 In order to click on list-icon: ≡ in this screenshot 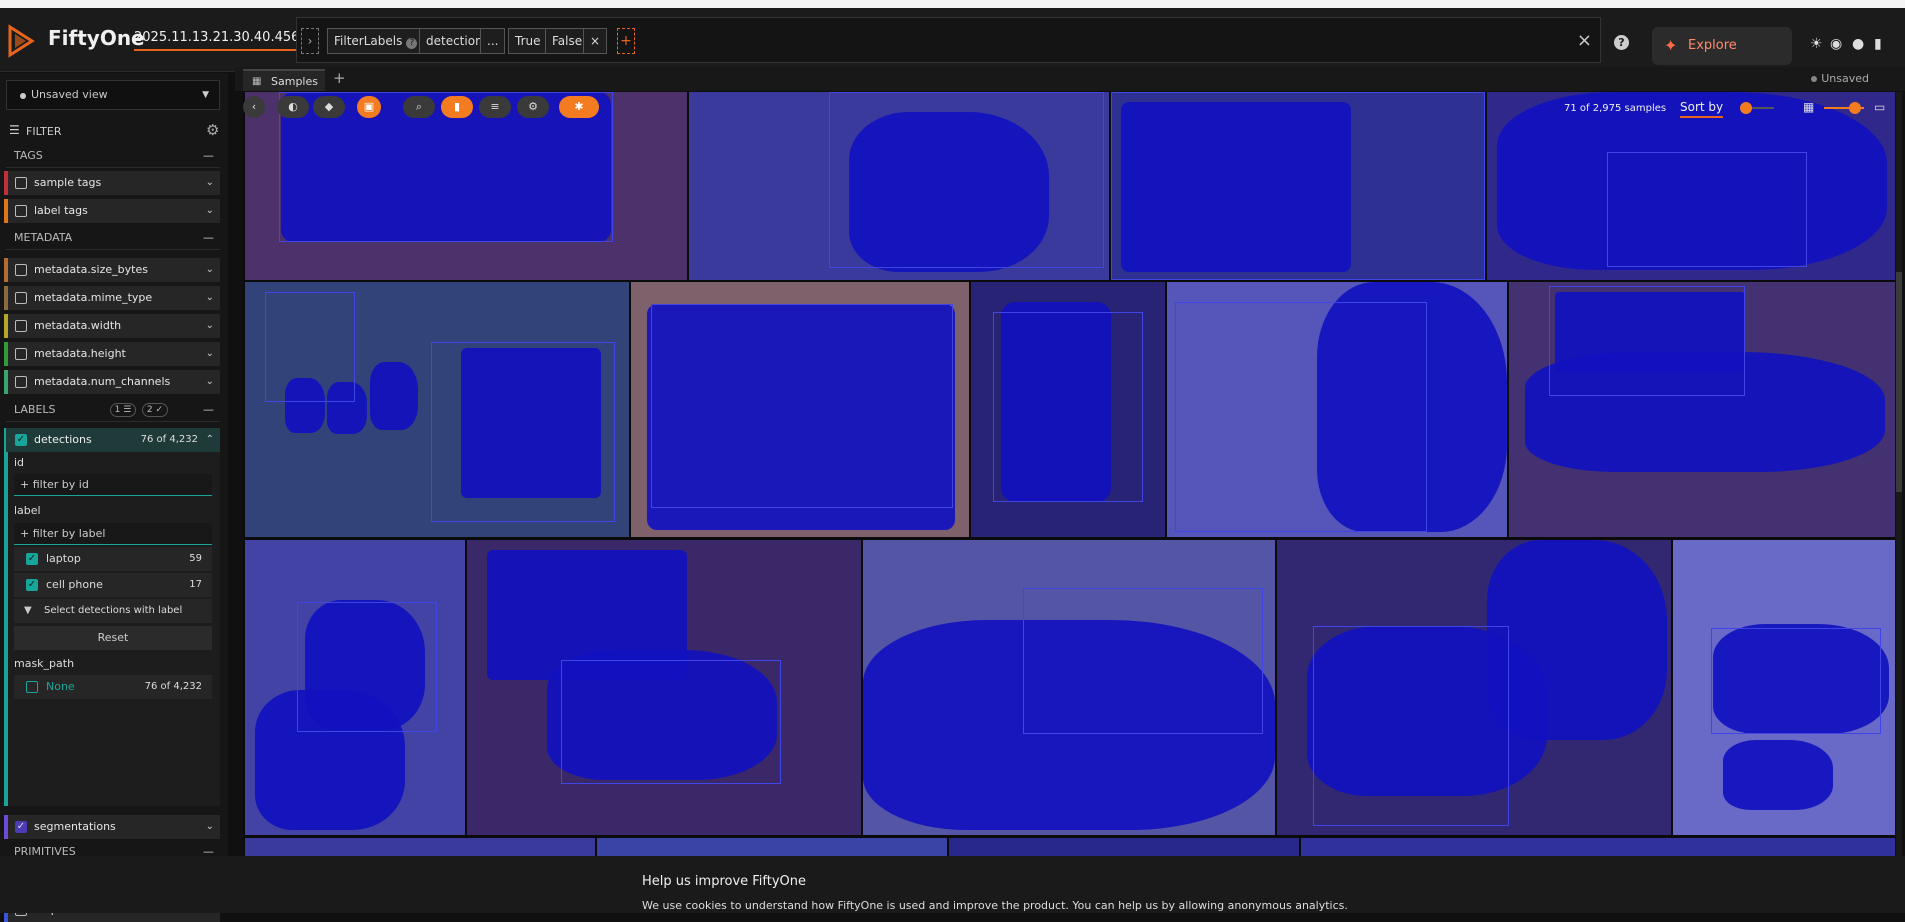, I will do `click(495, 107)`.